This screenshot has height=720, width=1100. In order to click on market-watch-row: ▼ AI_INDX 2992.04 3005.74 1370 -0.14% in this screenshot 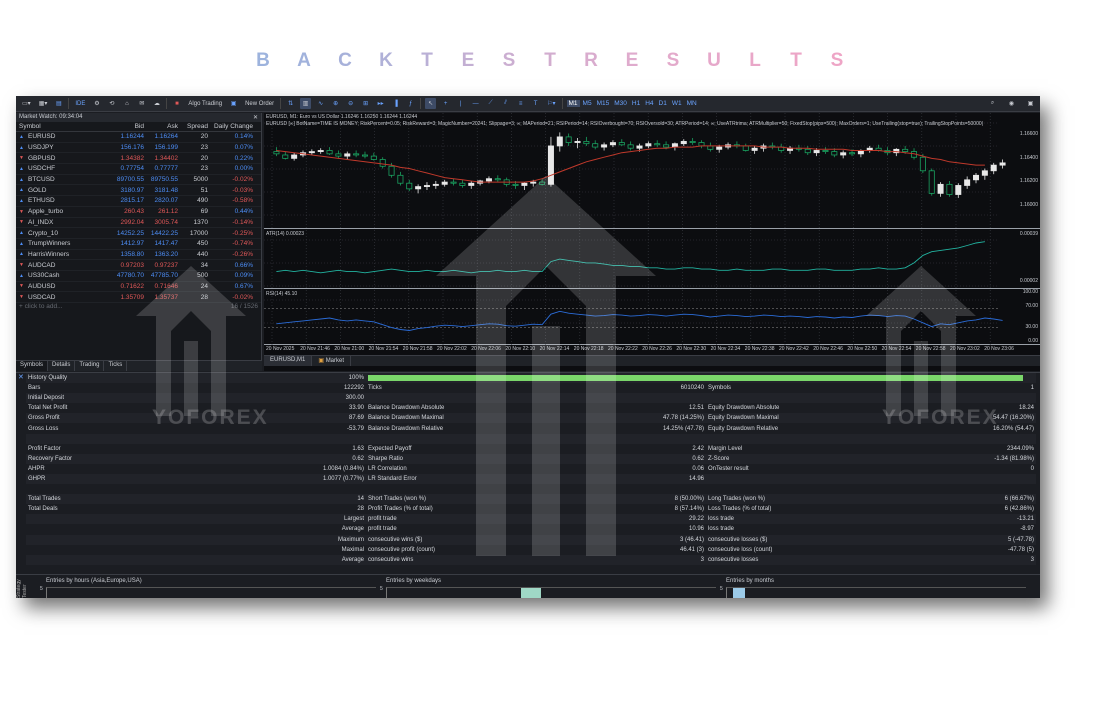, I will do `click(138, 223)`.